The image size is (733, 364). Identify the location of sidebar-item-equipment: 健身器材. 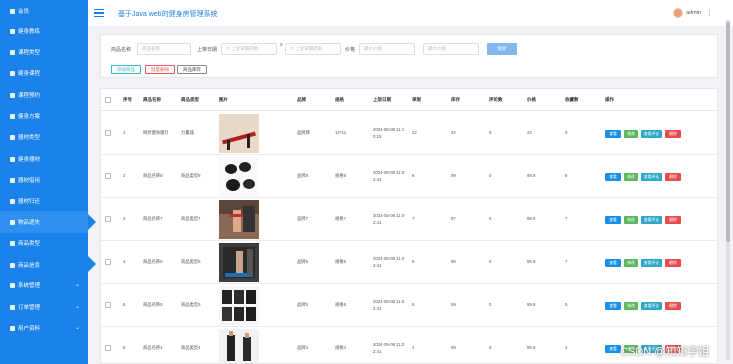
(44, 159).